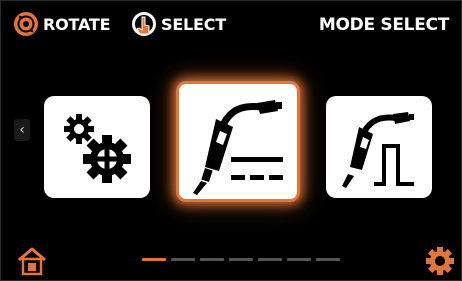 This screenshot has height=281, width=462. I want to click on mode-tile-pulse, so click(379, 147).